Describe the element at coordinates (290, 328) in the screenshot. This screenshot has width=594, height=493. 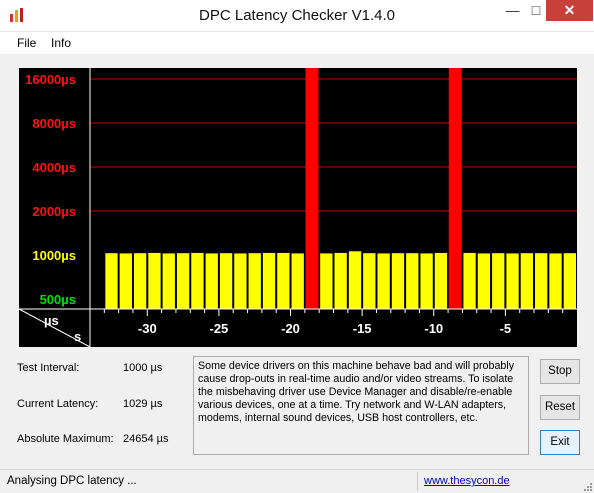
I see `x-tick-label: -20` at that location.